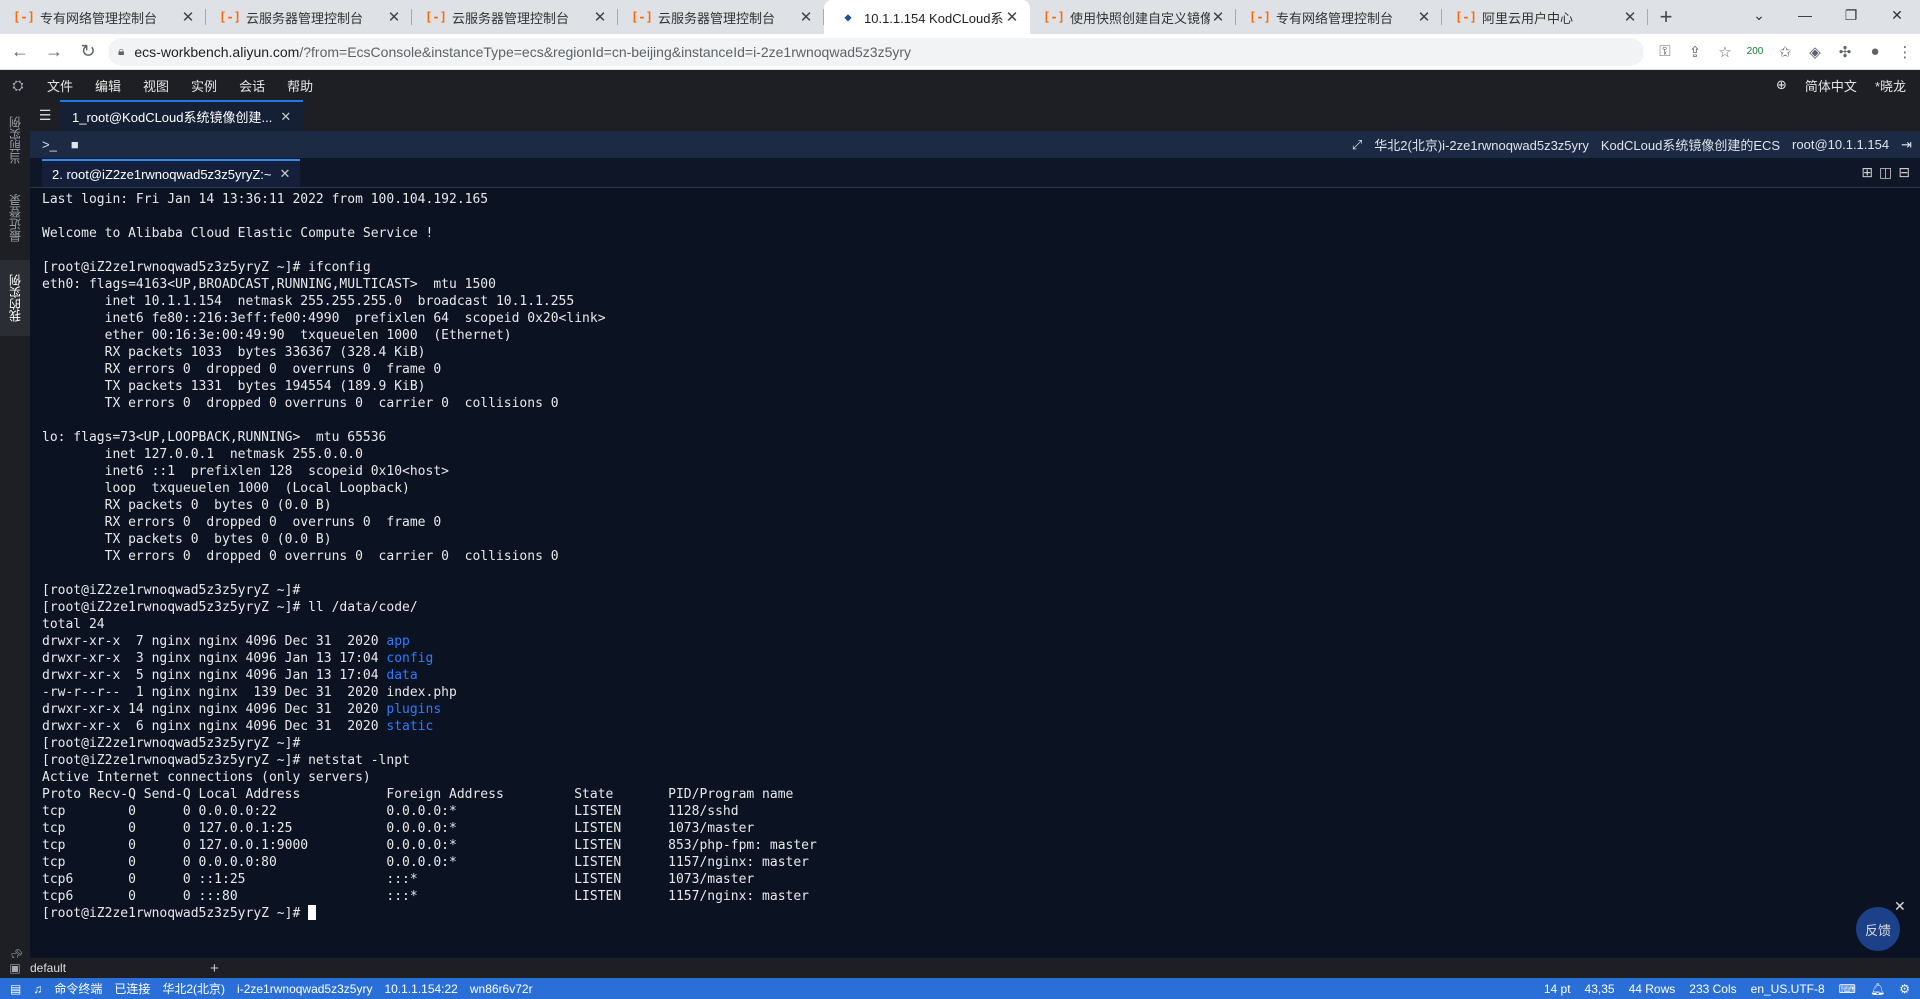 The image size is (1920, 999). What do you see at coordinates (15, 540) in the screenshot?
I see `workbench-sidebar: 当前实例 最近登录 我的实例 📌︎` at bounding box center [15, 540].